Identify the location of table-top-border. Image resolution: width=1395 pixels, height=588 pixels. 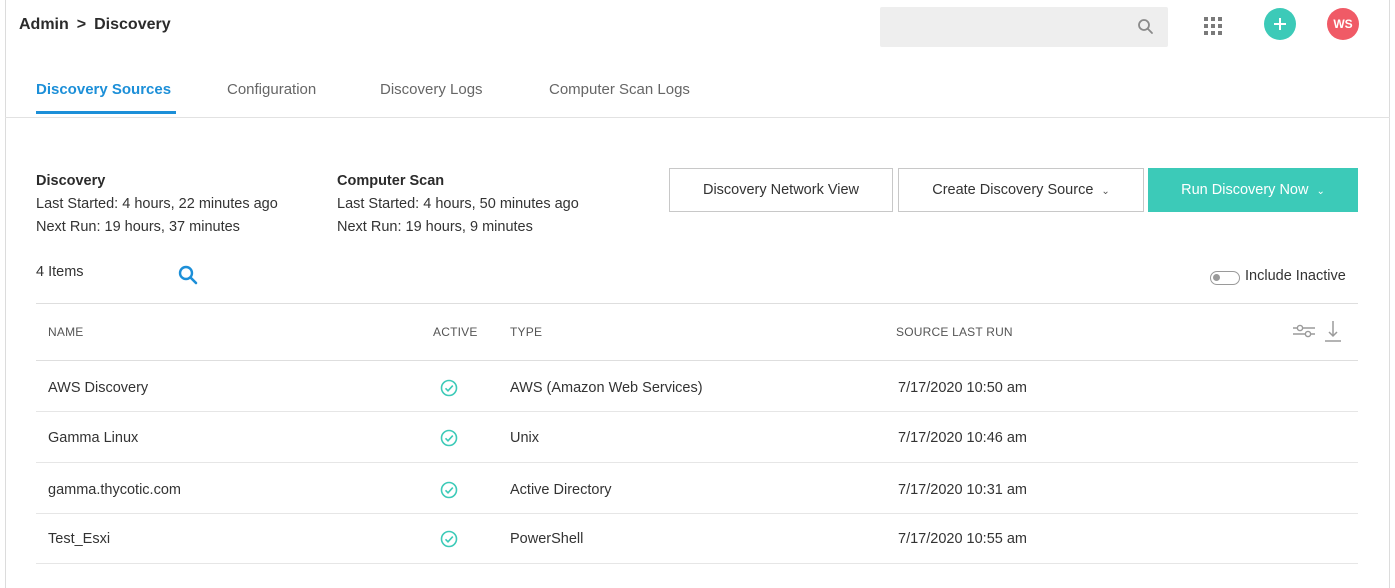
(697, 303).